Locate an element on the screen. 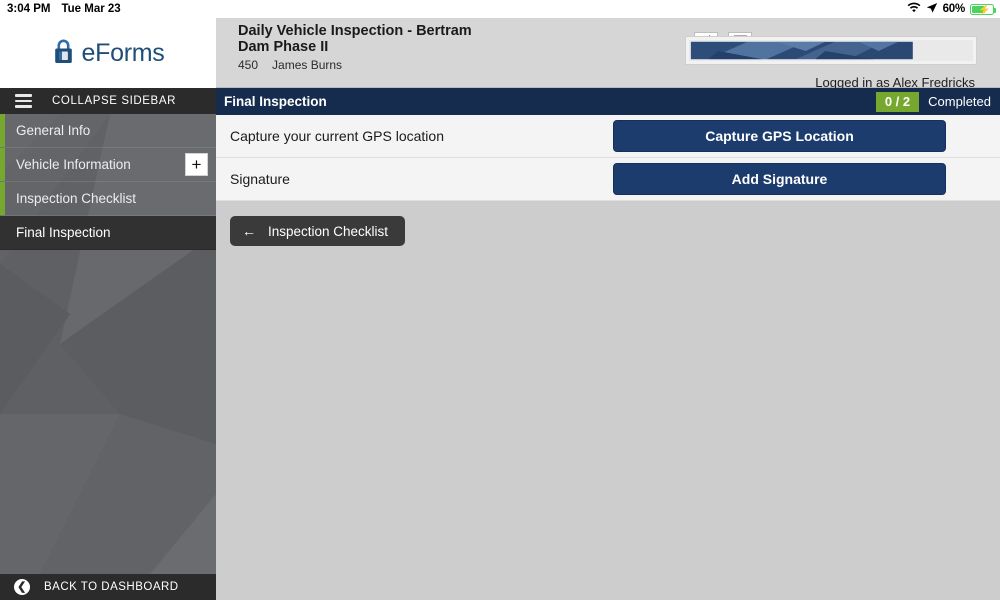 The width and height of the screenshot is (1000, 600). back-to-inspection-checklist-button: ← Inspection Checklist is located at coordinates (318, 231).